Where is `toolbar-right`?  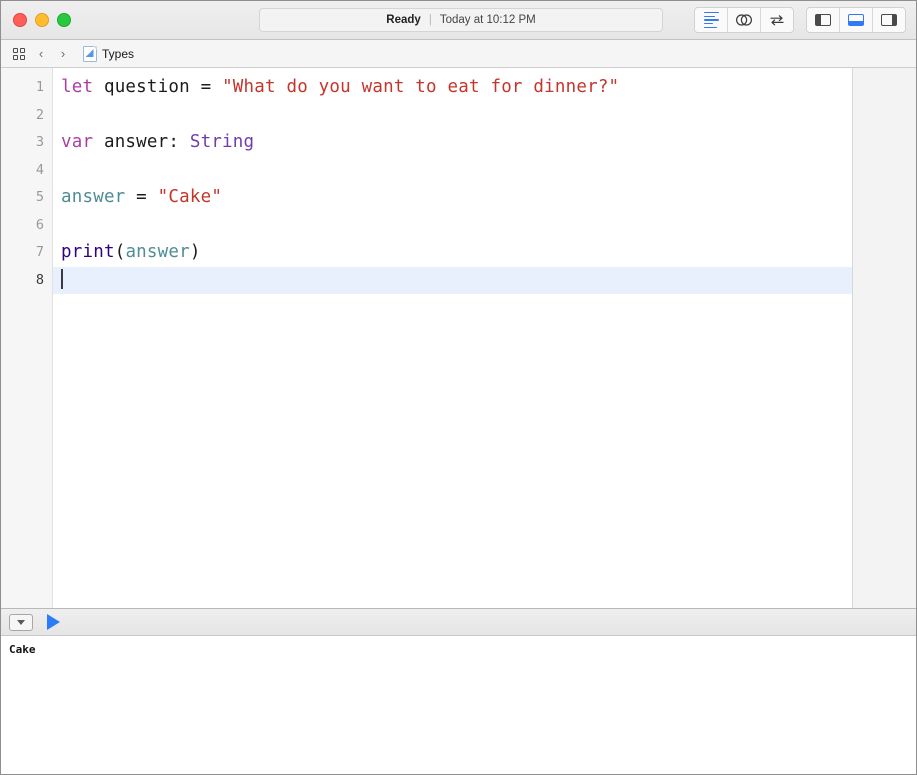 toolbar-right is located at coordinates (800, 20).